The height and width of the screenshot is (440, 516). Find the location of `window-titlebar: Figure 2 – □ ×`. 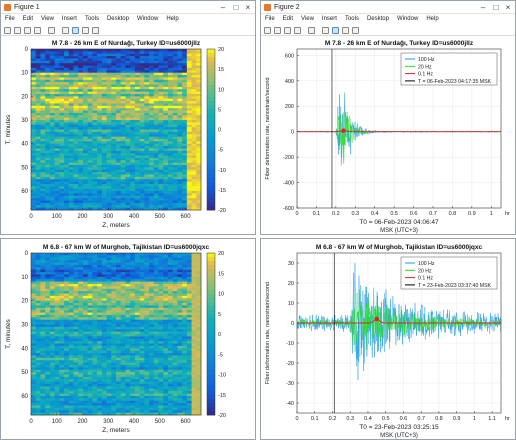

window-titlebar: Figure 2 – □ × is located at coordinates (388, 7).